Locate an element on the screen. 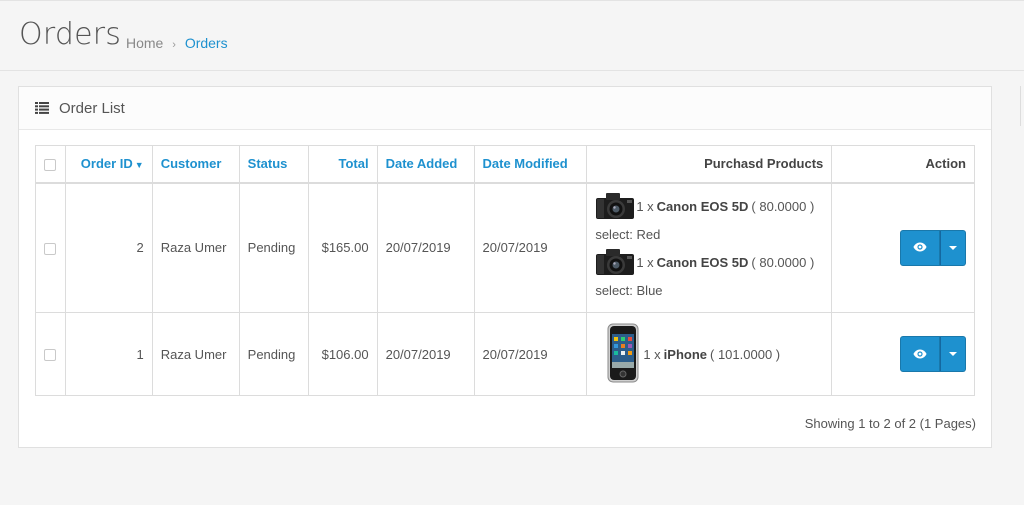 The height and width of the screenshot is (505, 1024). product-line: 1 x iPhone ( 101.0000 ) is located at coordinates (709, 354).